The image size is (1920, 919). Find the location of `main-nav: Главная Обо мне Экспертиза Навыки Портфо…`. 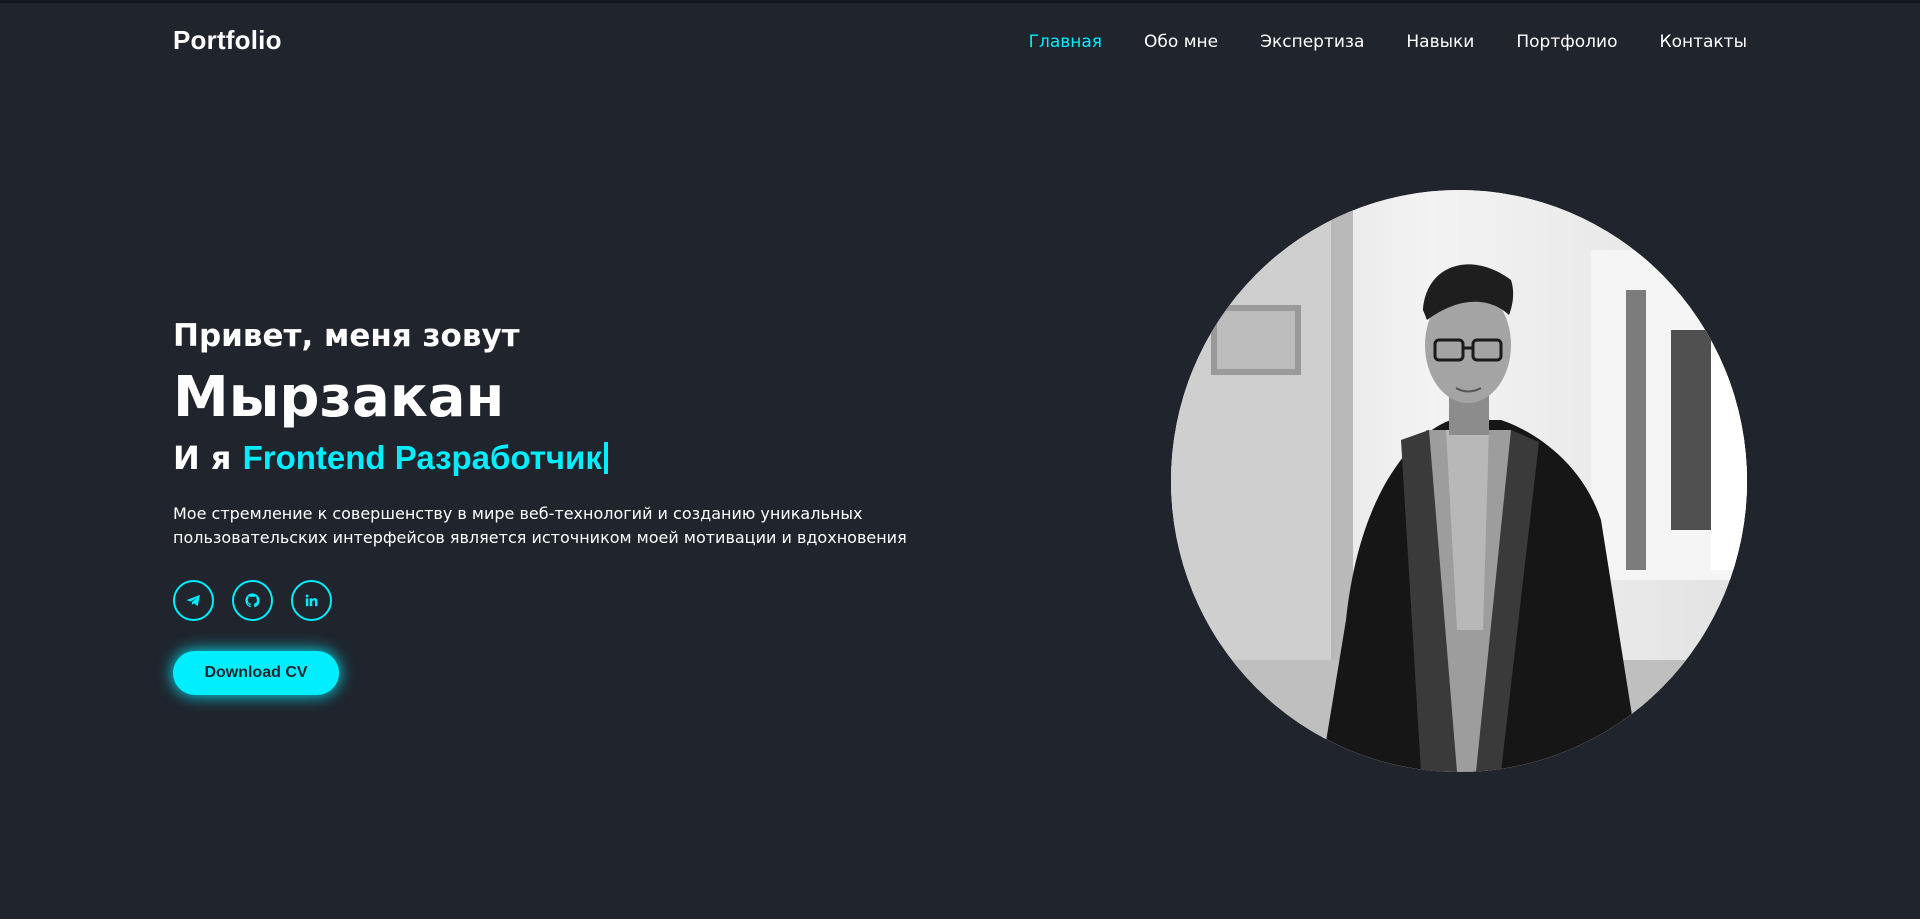

main-nav: Главная Обо мне Экспертиза Навыки Портфо… is located at coordinates (1388, 42).